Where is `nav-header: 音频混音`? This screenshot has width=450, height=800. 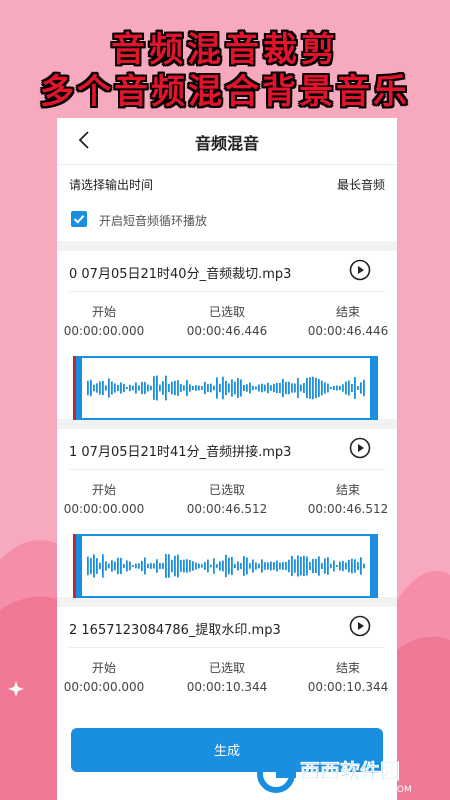
nav-header: 音频混音 is located at coordinates (227, 141).